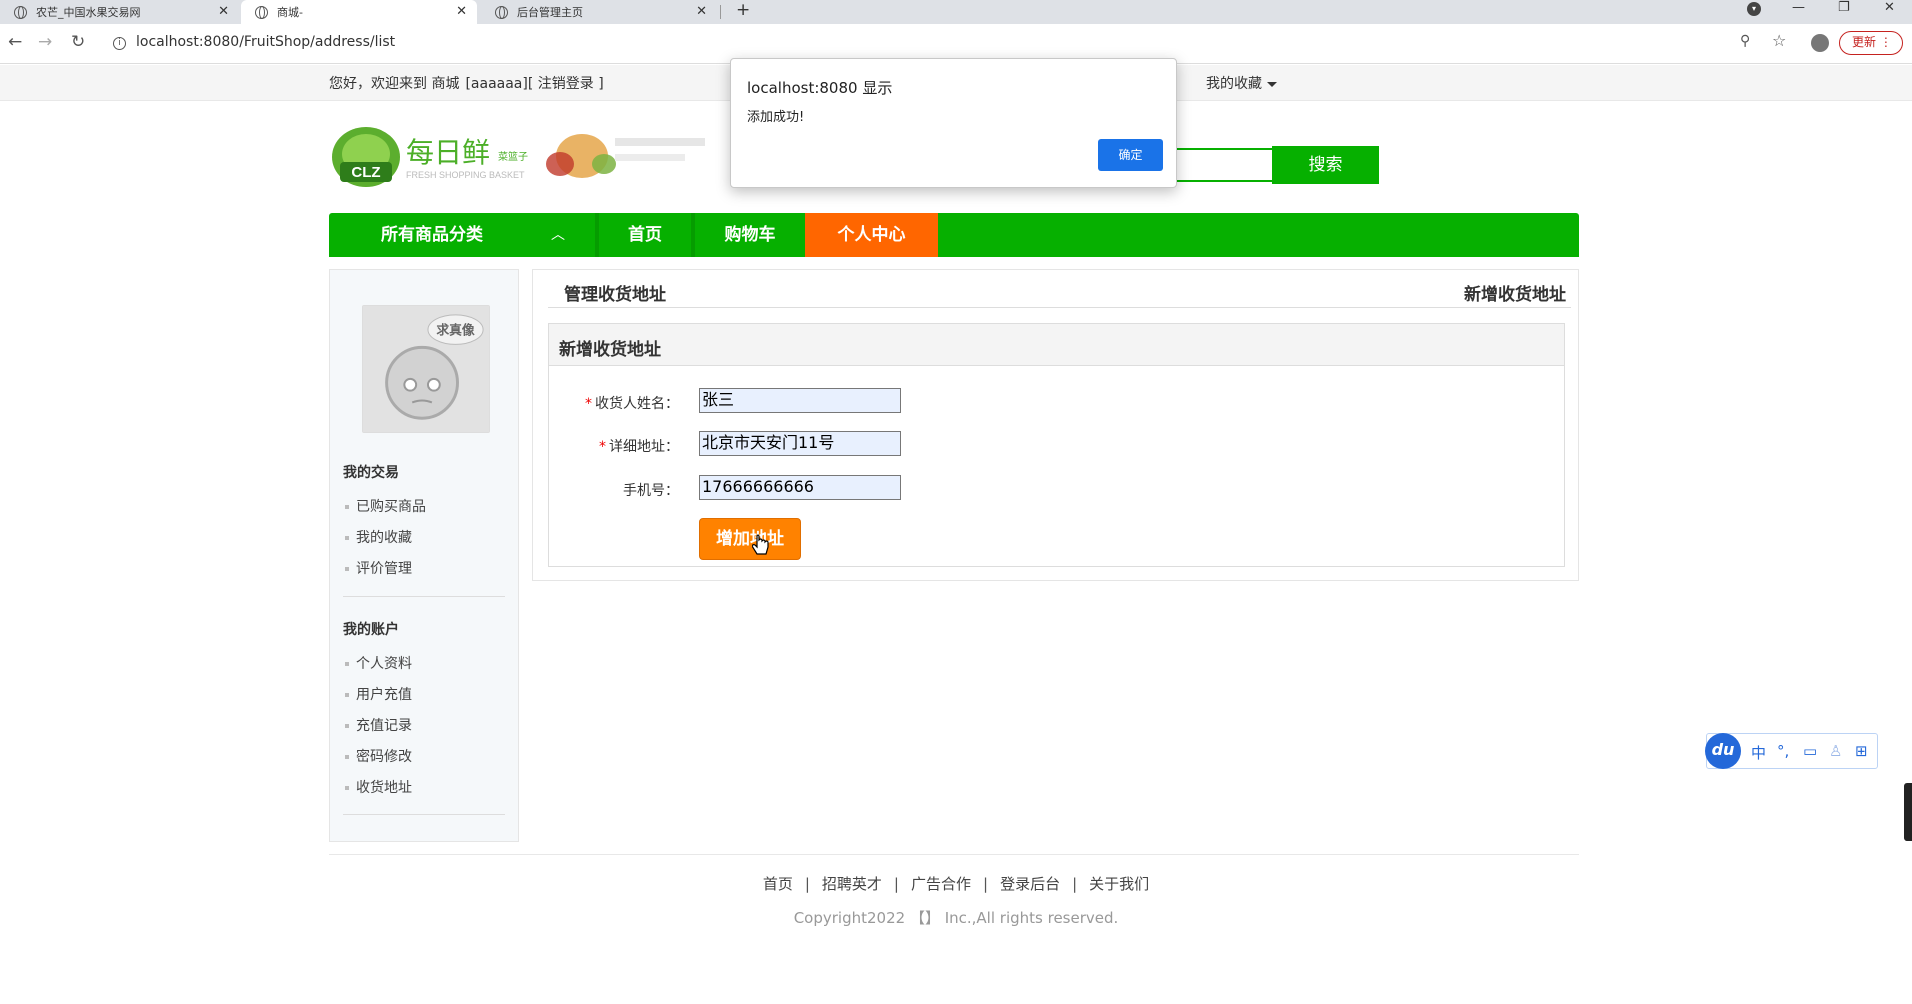 The width and height of the screenshot is (1912, 1004). What do you see at coordinates (1758, 752) in the screenshot?
I see `ime-mode: 中` at bounding box center [1758, 752].